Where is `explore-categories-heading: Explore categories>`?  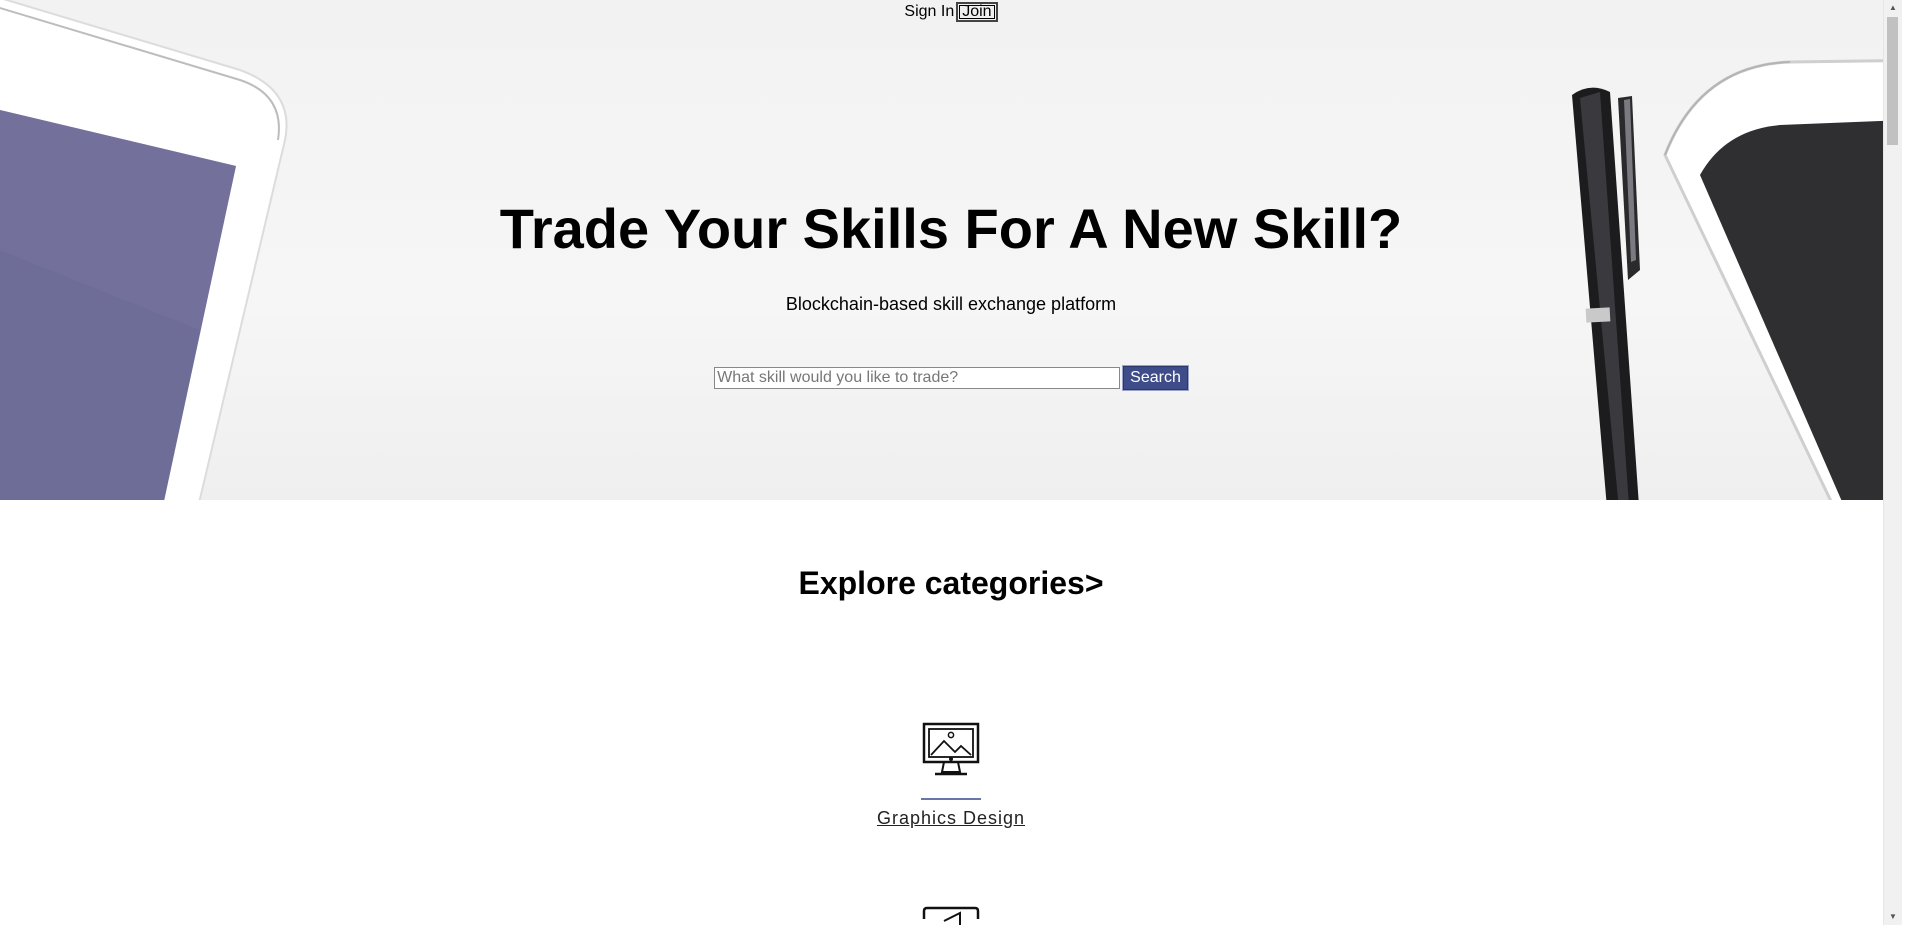
explore-categories-heading: Explore categories> is located at coordinates (951, 583).